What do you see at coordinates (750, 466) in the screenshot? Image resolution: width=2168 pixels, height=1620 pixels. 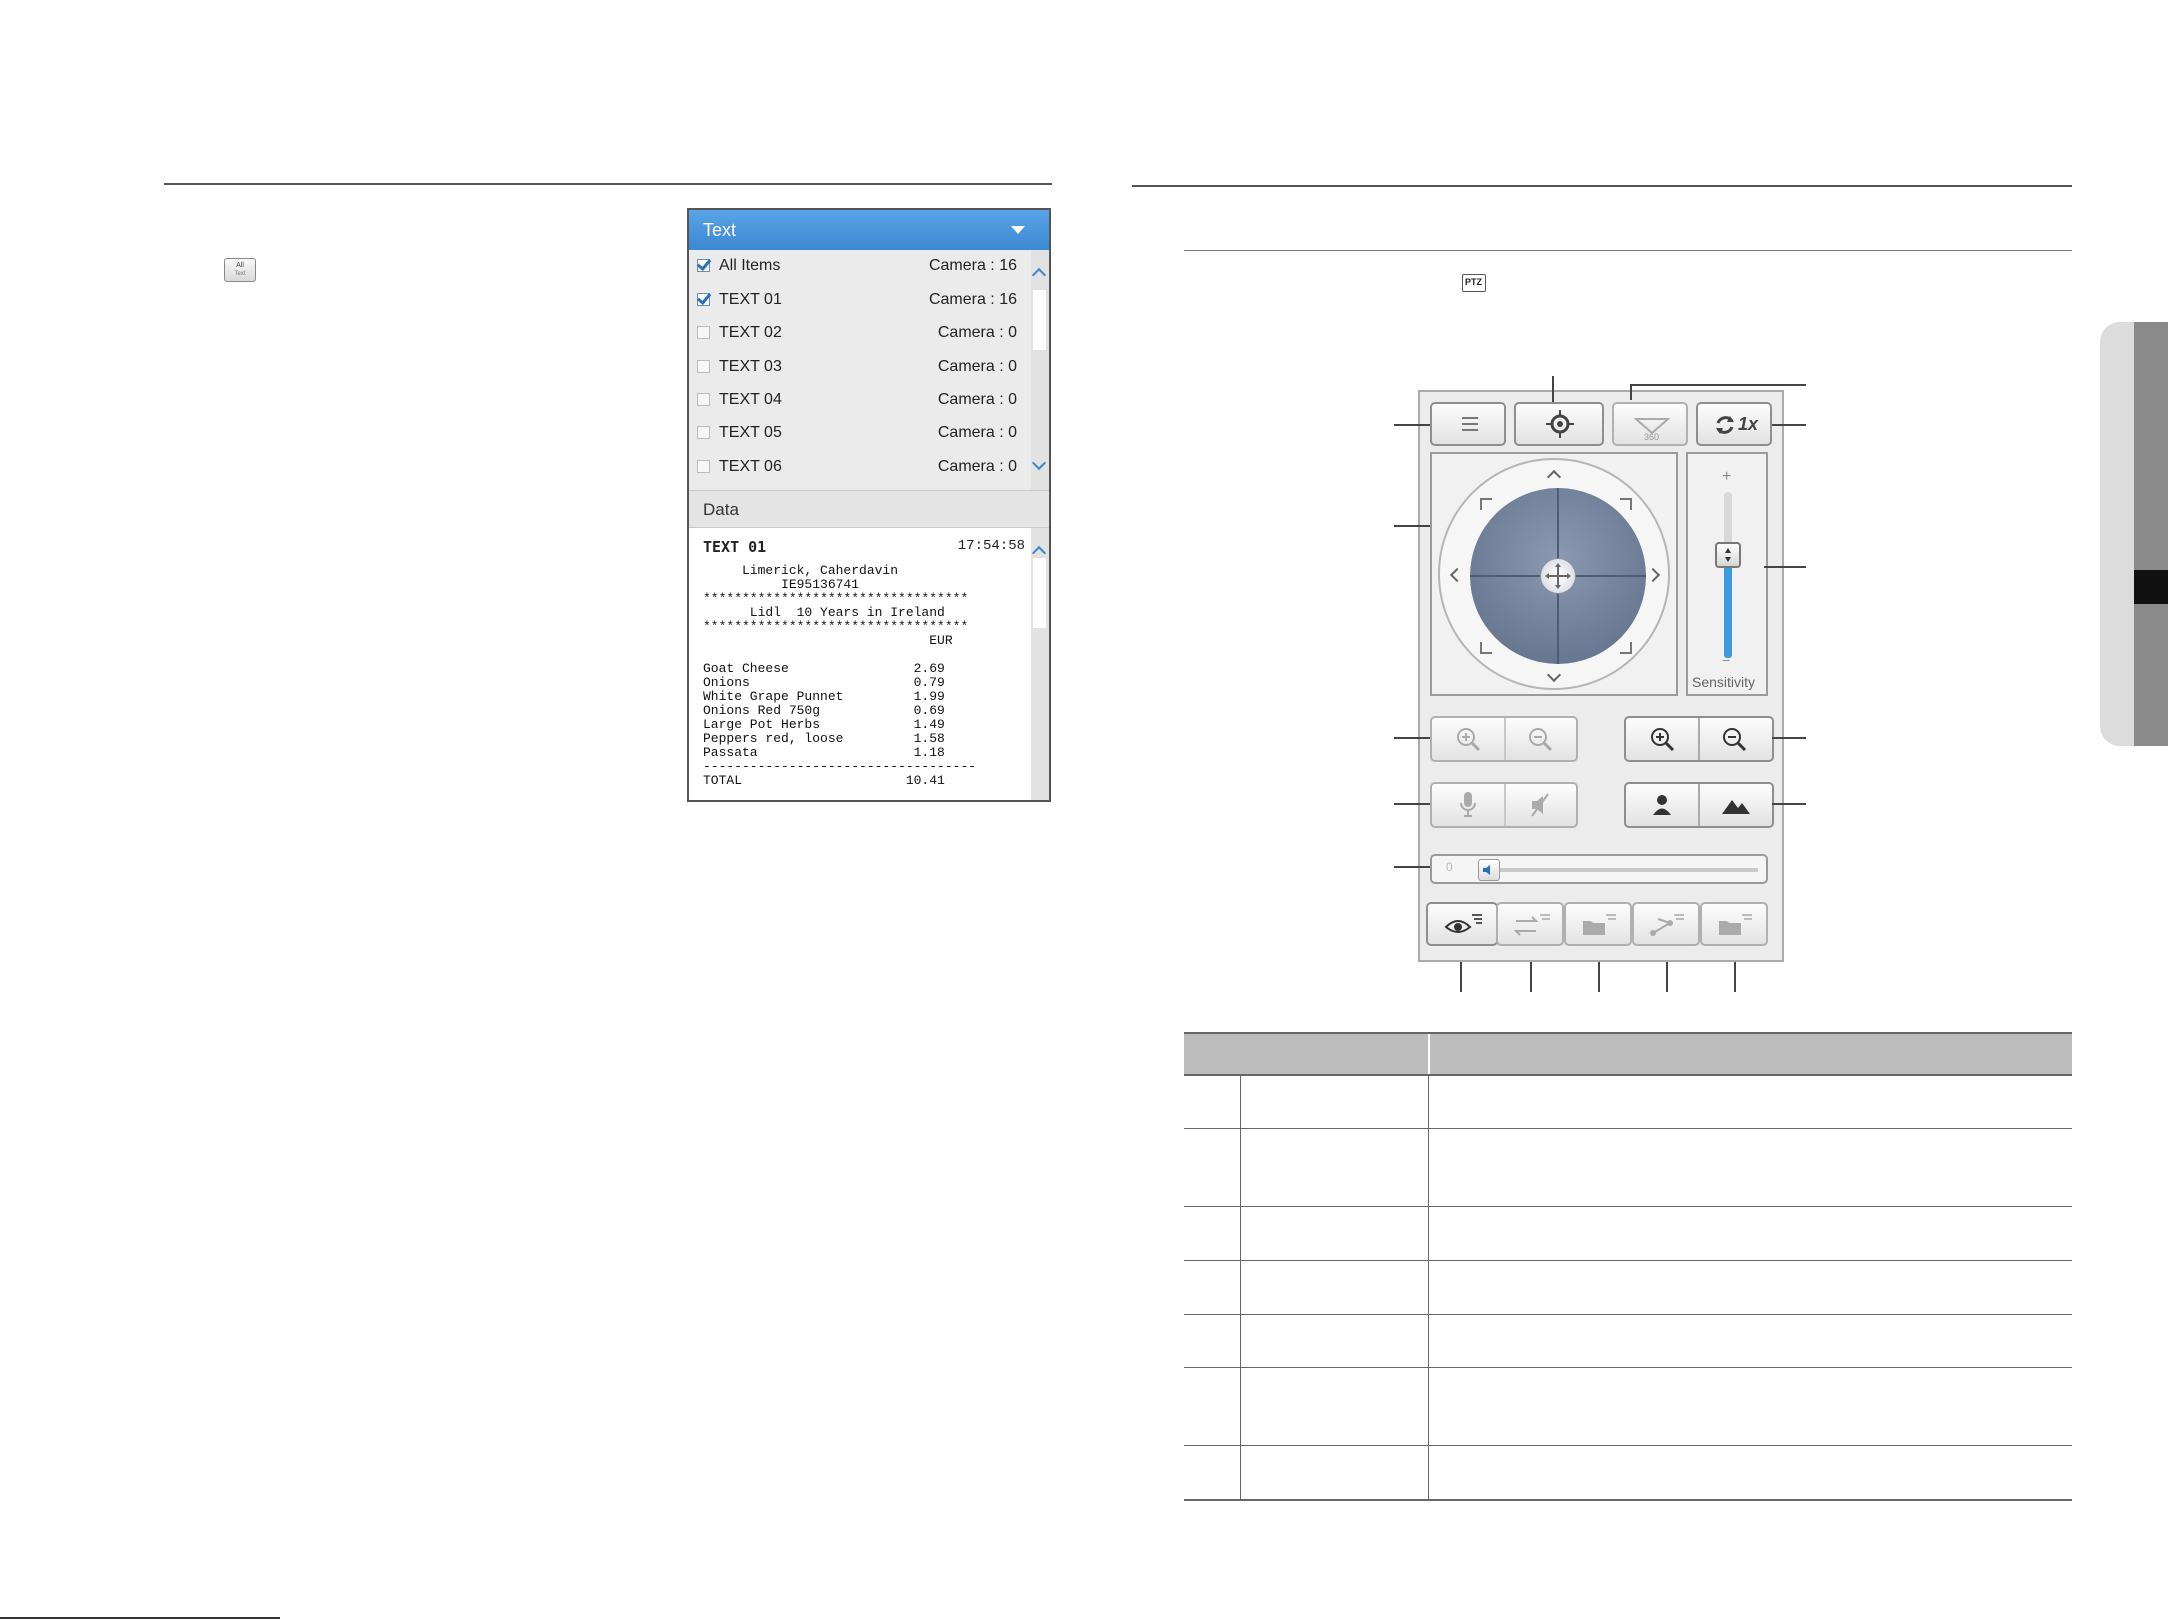 I see `list-item-name: TEXT 06` at bounding box center [750, 466].